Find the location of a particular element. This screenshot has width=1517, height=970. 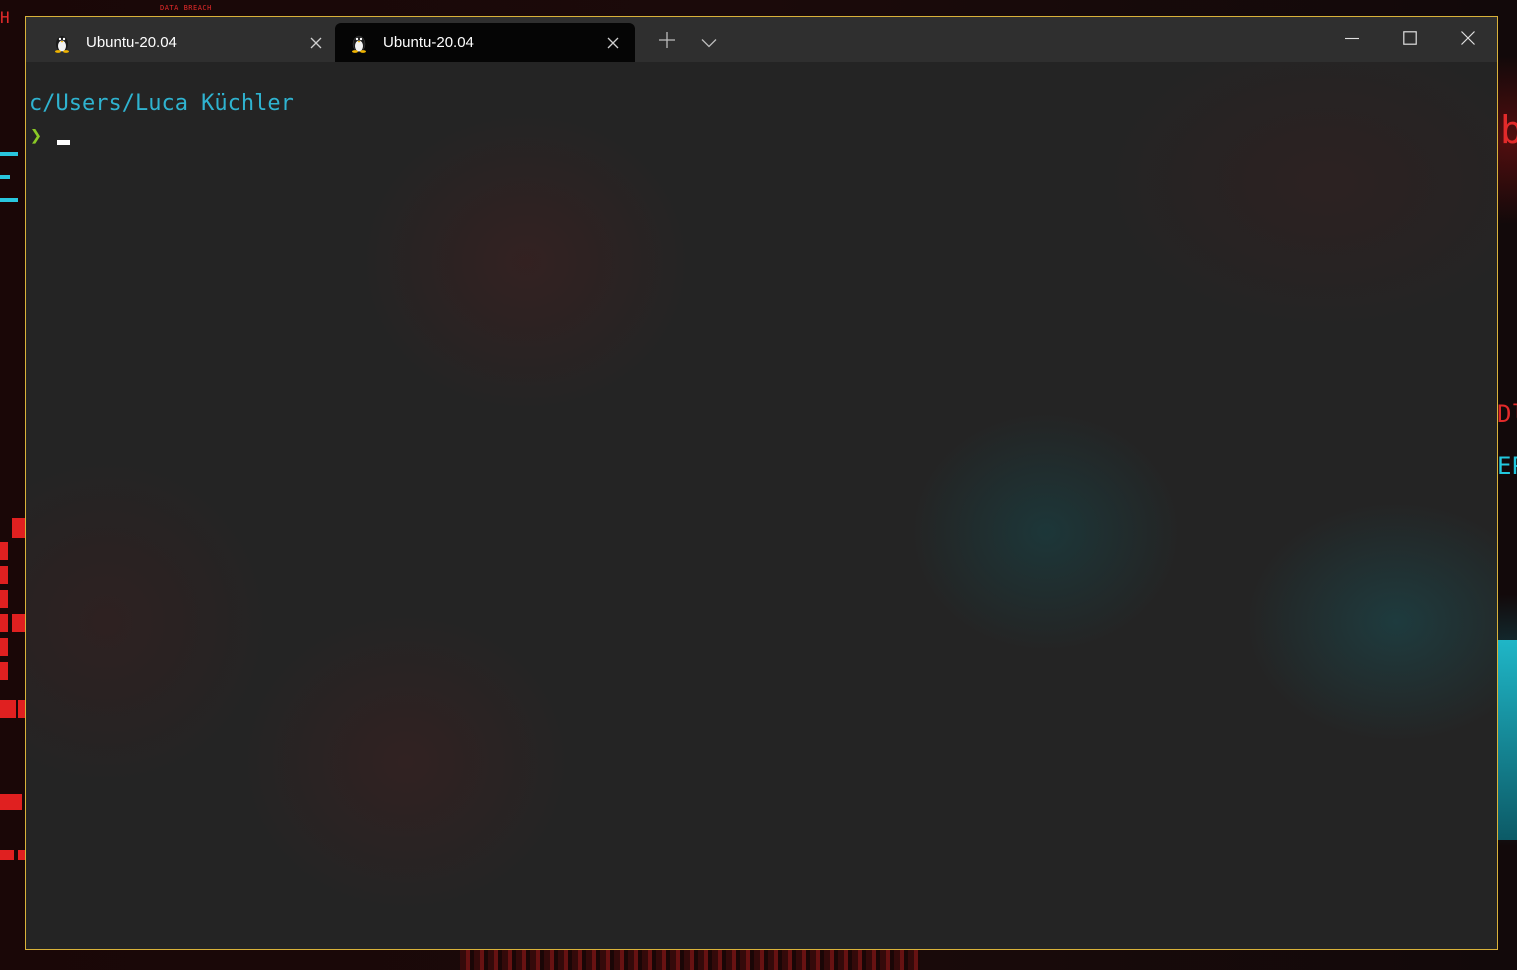

maximize-button is located at coordinates (1410, 39).